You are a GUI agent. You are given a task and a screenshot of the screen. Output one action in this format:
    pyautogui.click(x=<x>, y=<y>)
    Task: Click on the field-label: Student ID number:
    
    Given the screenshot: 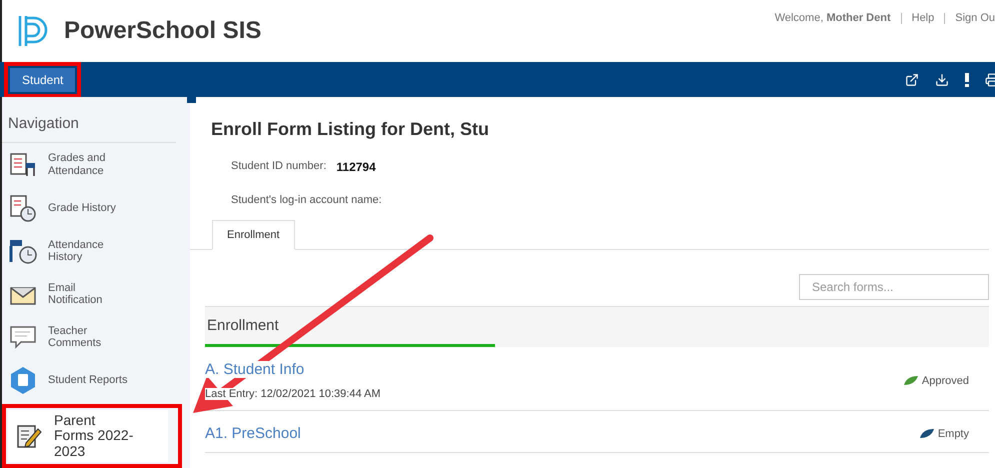 What is the action you would take?
    pyautogui.click(x=278, y=167)
    